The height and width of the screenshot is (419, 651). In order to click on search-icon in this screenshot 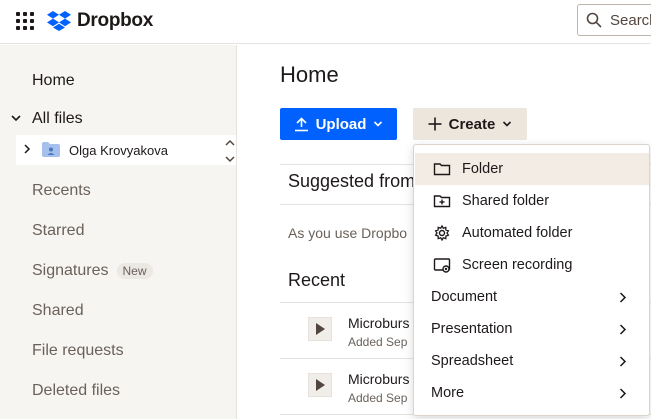, I will do `click(594, 20)`.